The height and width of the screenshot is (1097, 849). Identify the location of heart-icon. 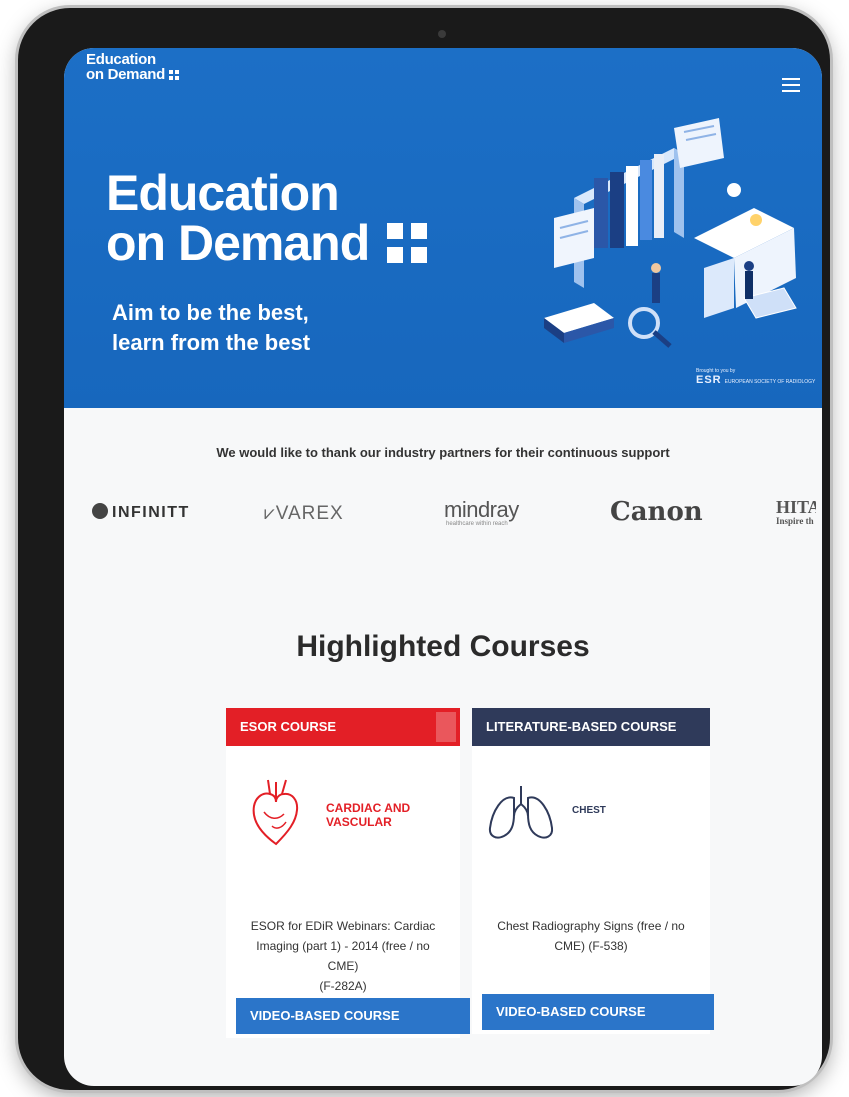
(275, 812).